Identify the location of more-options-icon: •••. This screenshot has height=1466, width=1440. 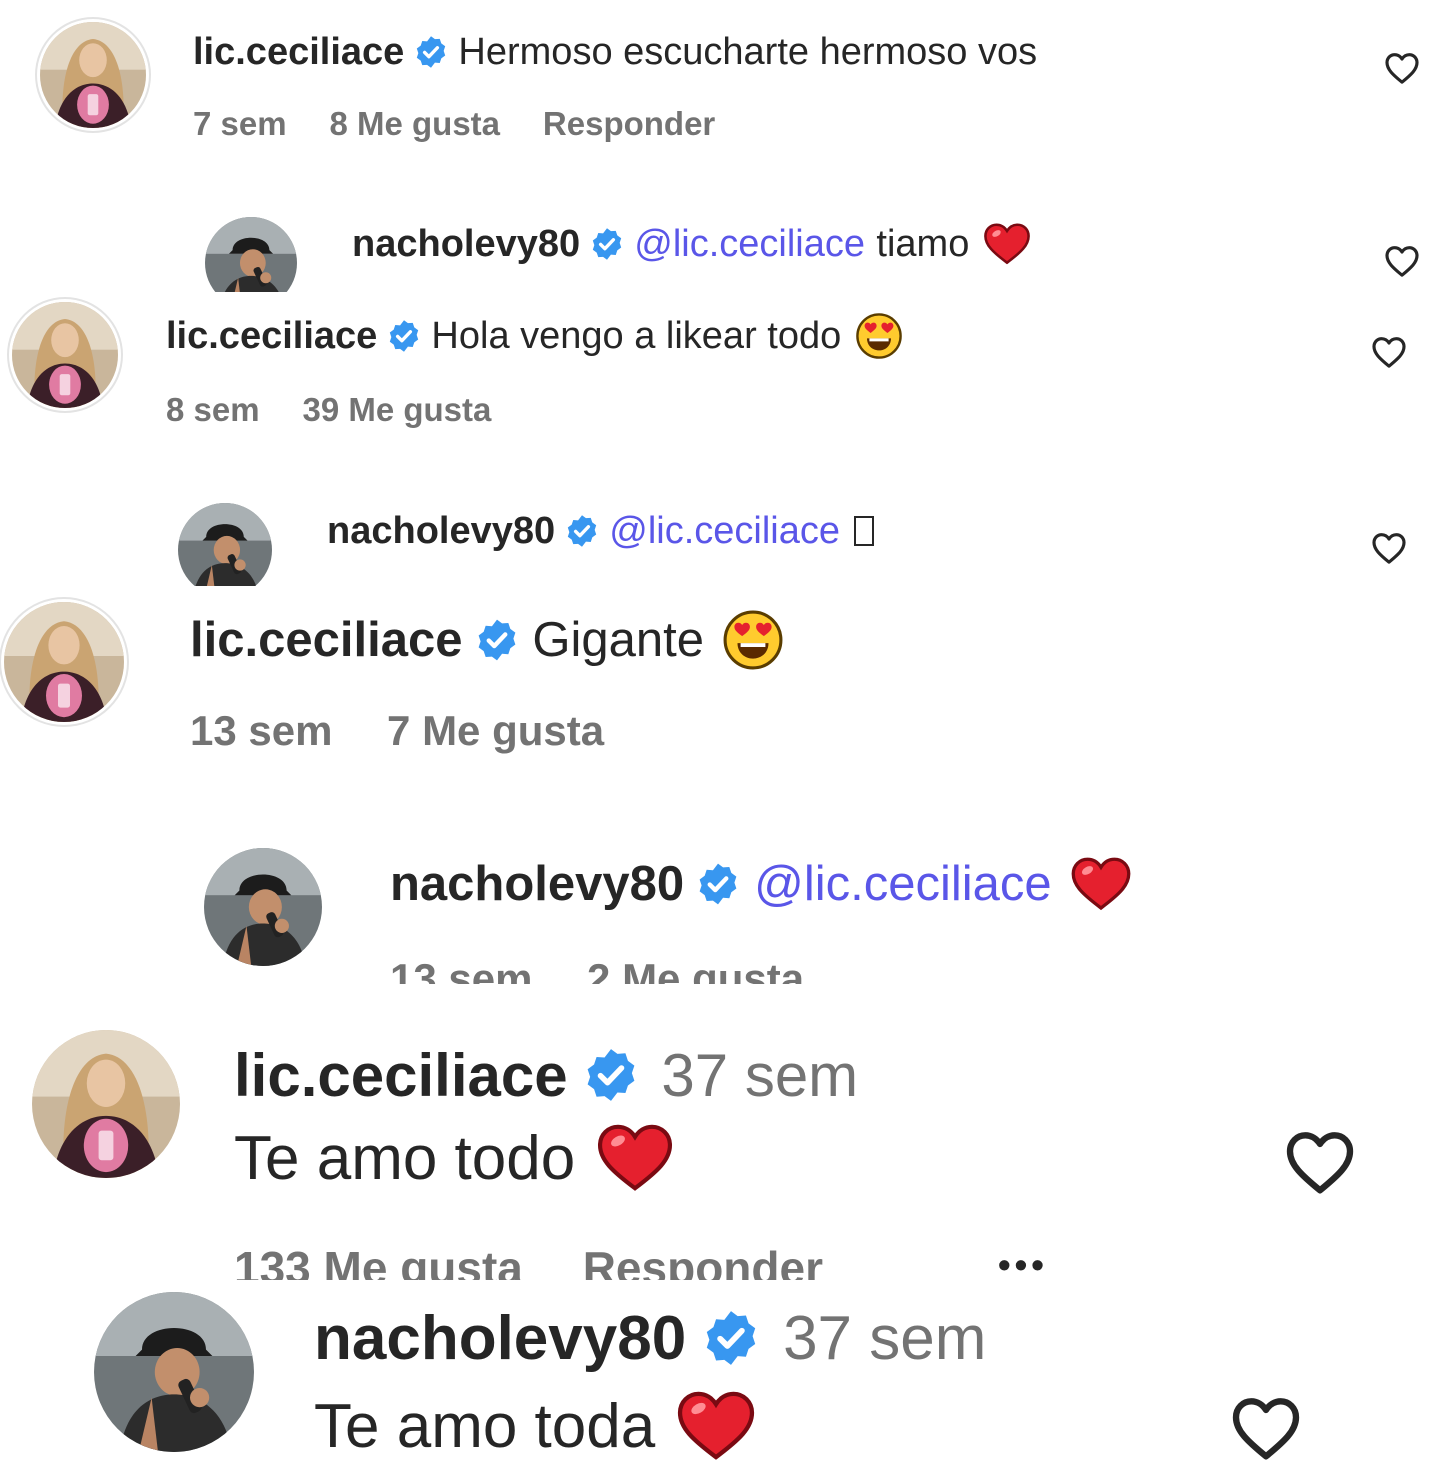
(1023, 1262).